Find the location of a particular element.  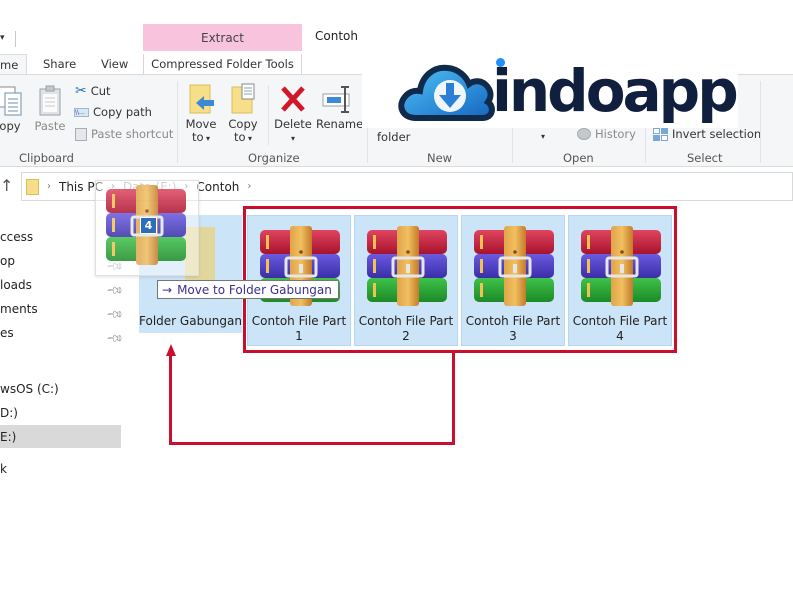

move-to-tooltip: → Move to Folder Gabungan is located at coordinates (248, 289).